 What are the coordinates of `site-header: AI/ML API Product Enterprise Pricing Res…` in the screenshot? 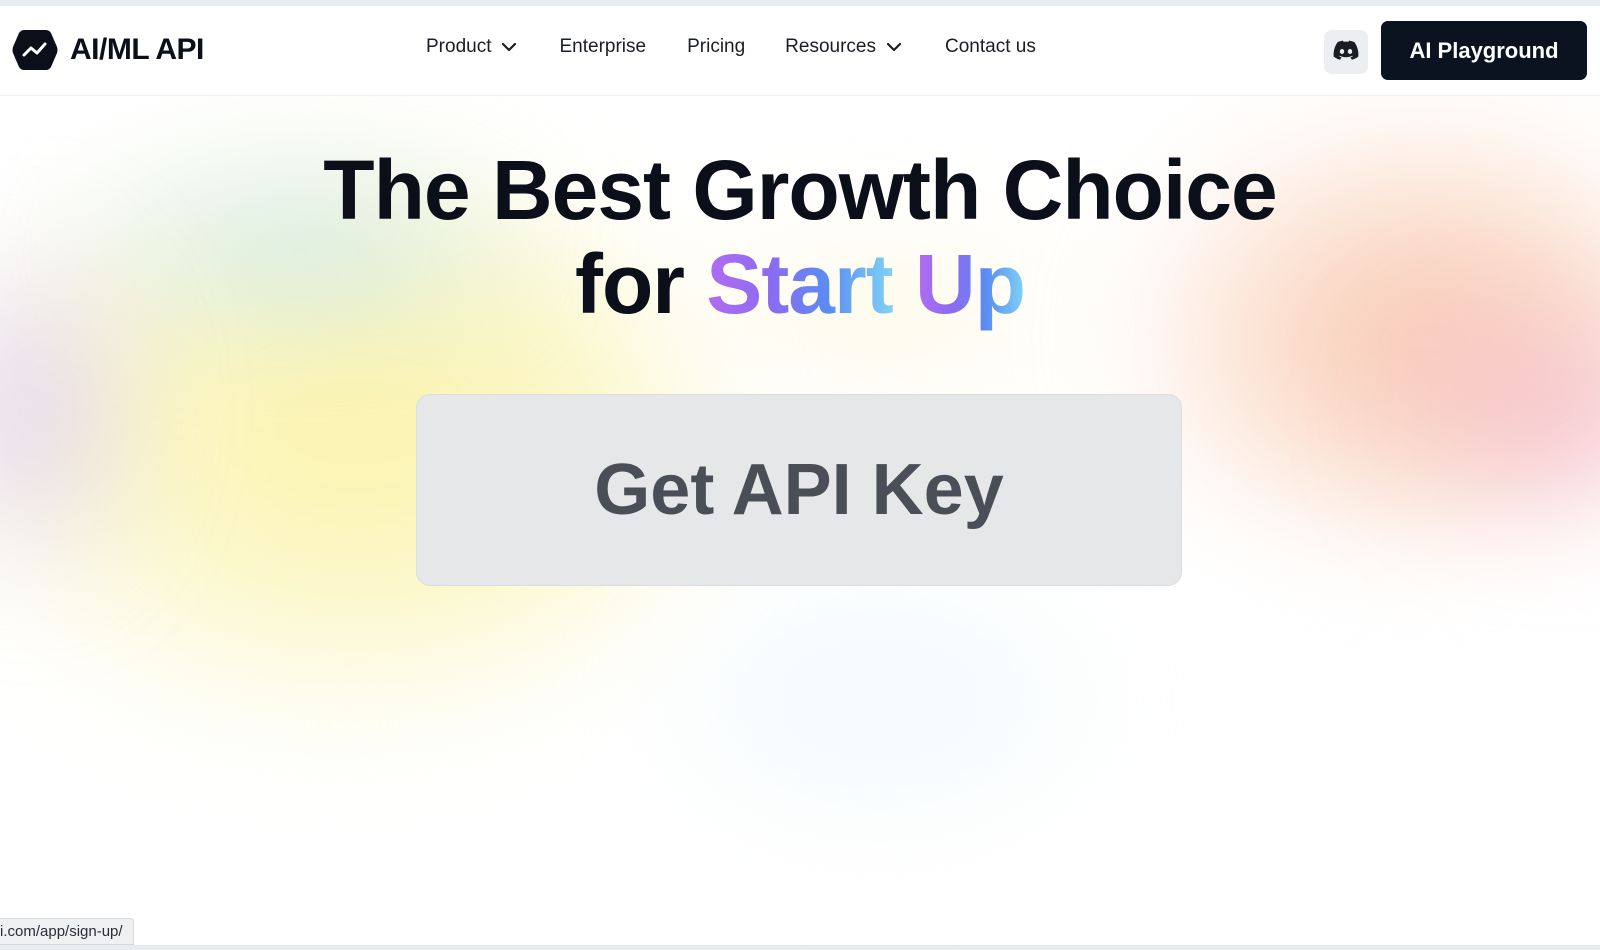 It's located at (800, 51).